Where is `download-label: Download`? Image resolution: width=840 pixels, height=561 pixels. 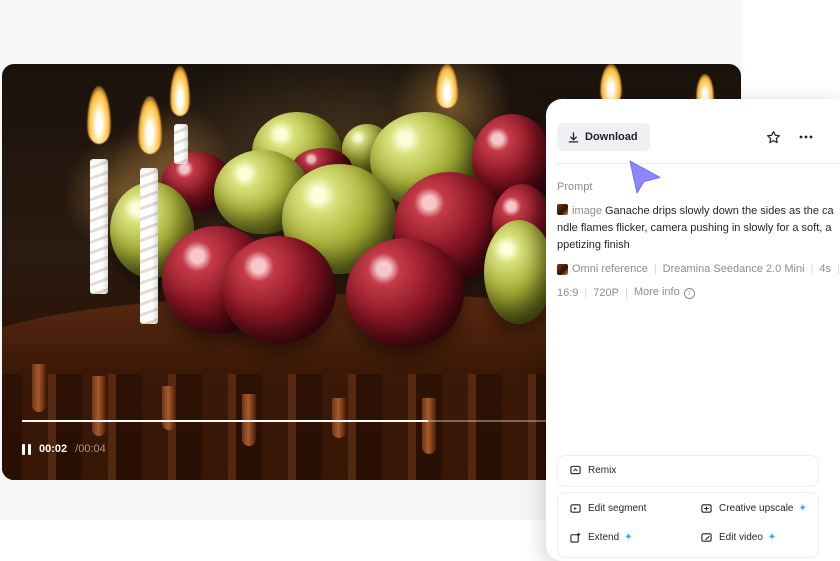
download-label: Download is located at coordinates (611, 137).